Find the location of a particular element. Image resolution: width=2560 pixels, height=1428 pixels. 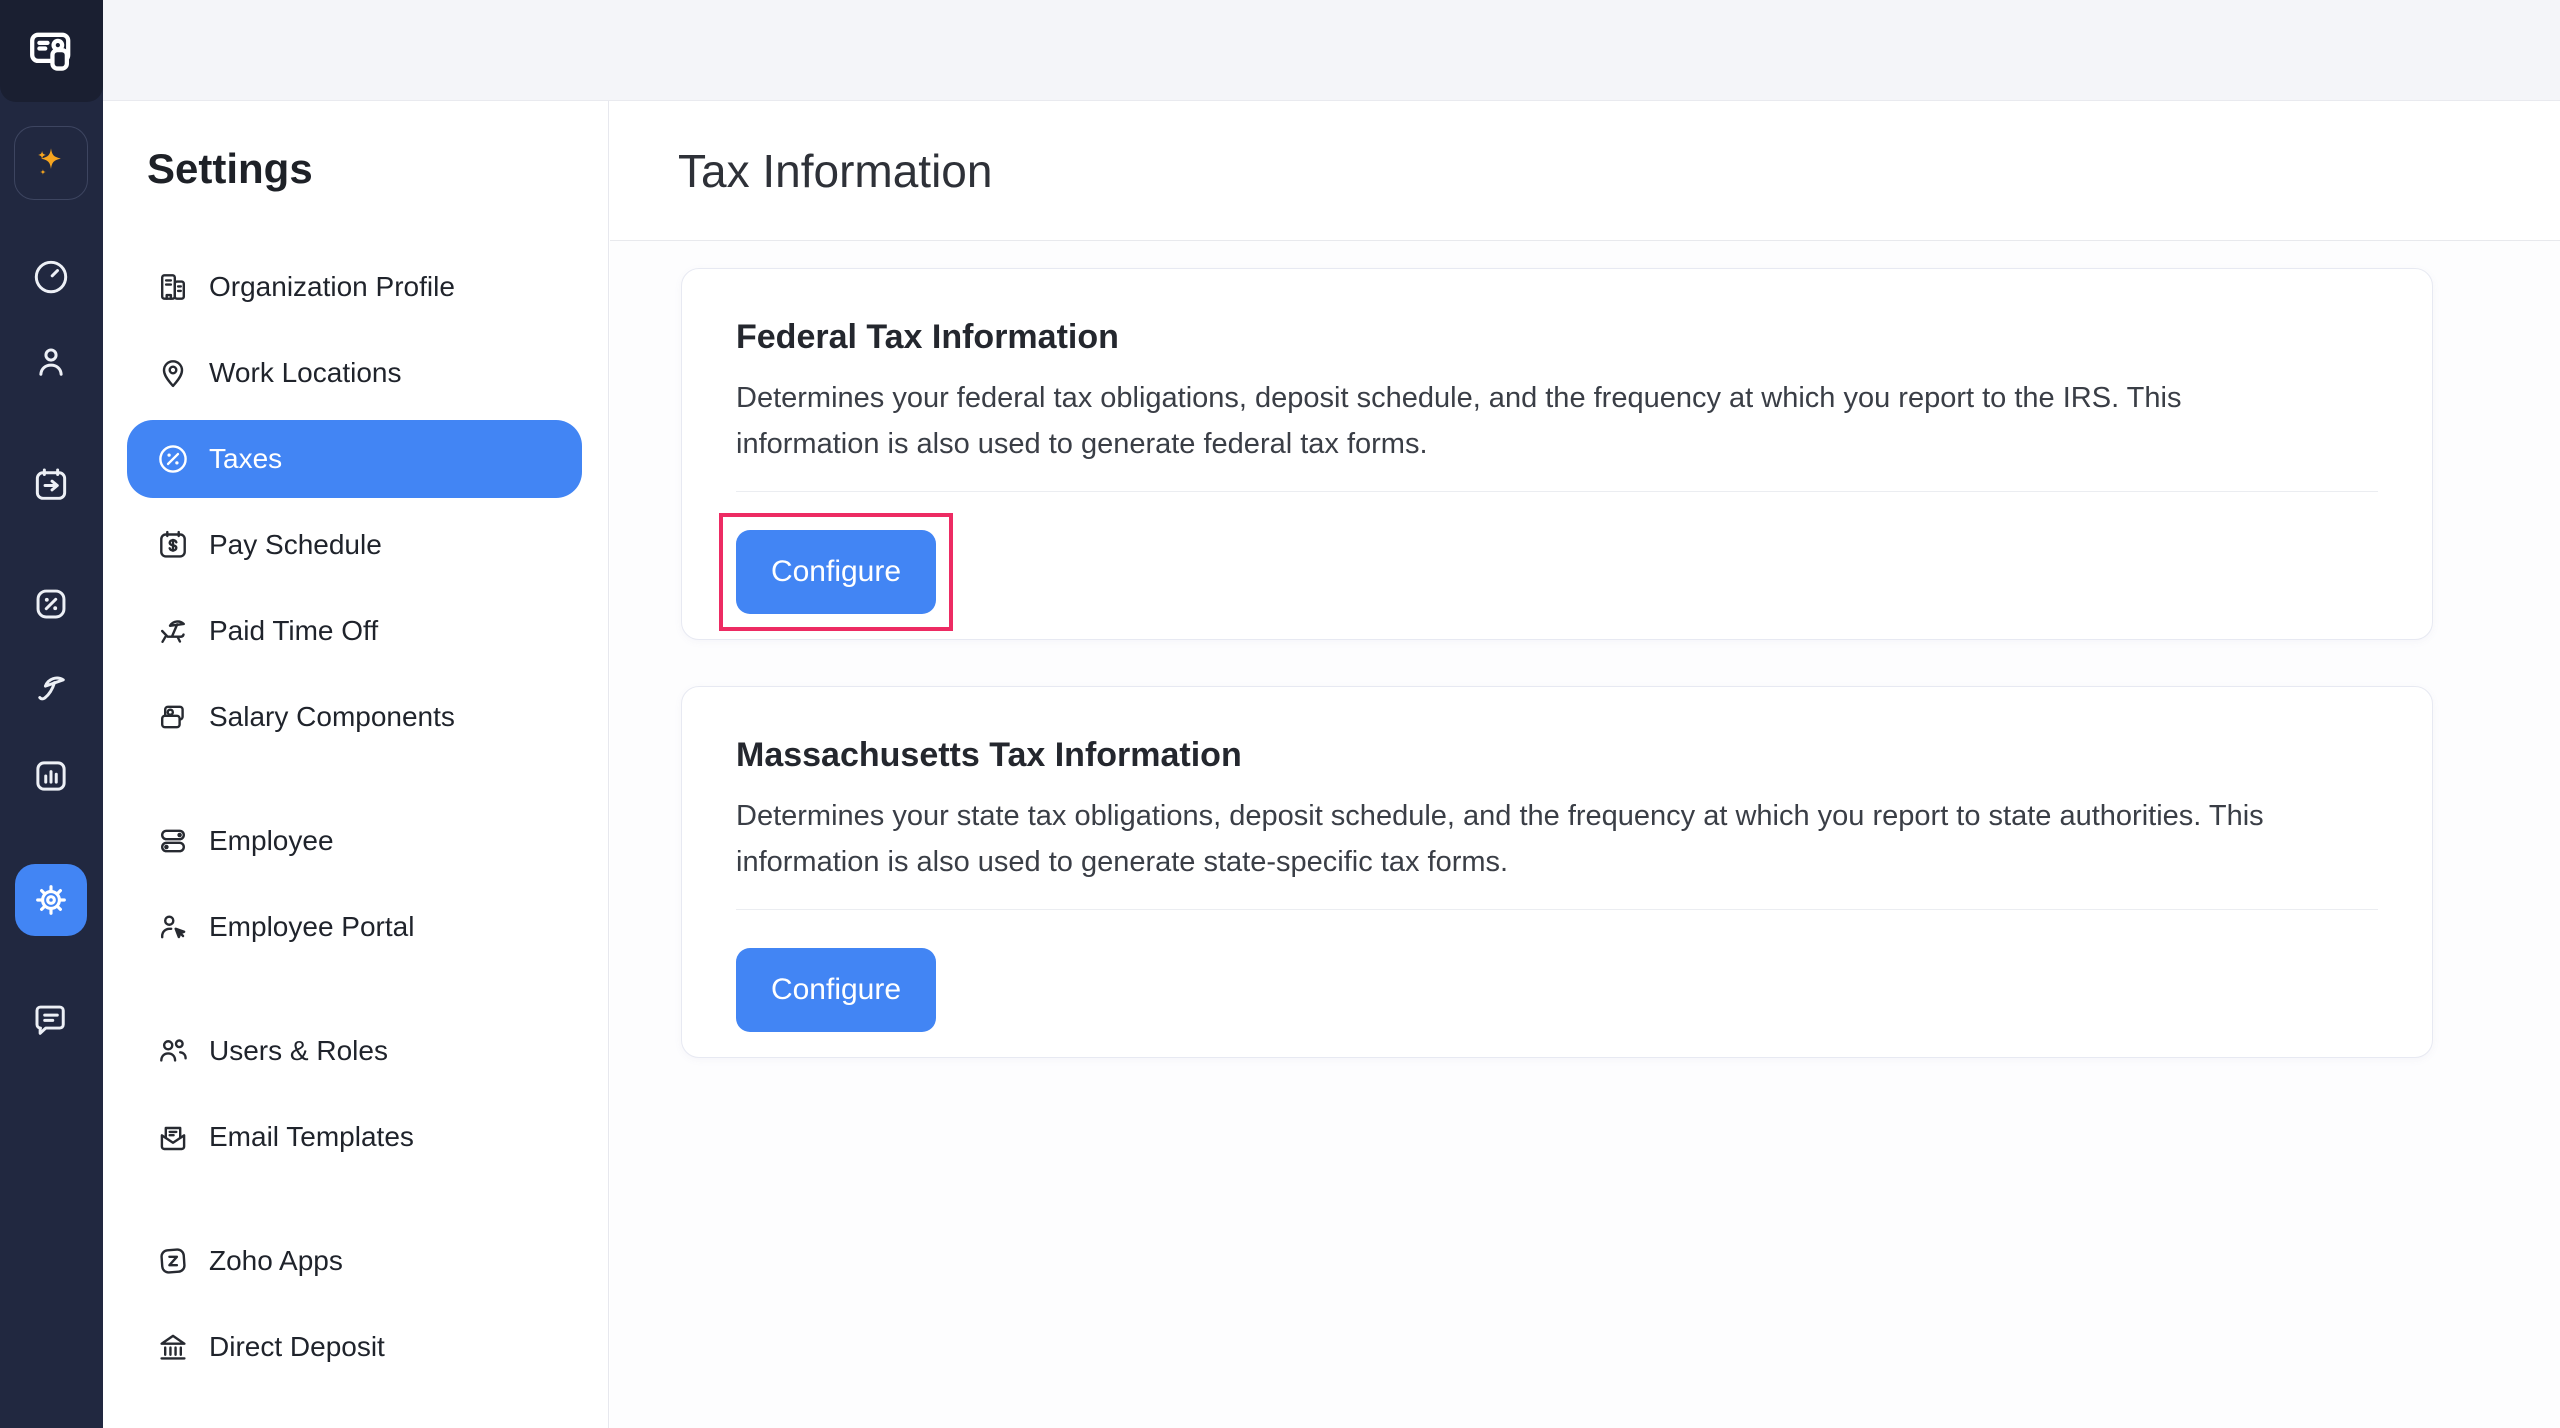

rail-item-settings is located at coordinates (51, 900).